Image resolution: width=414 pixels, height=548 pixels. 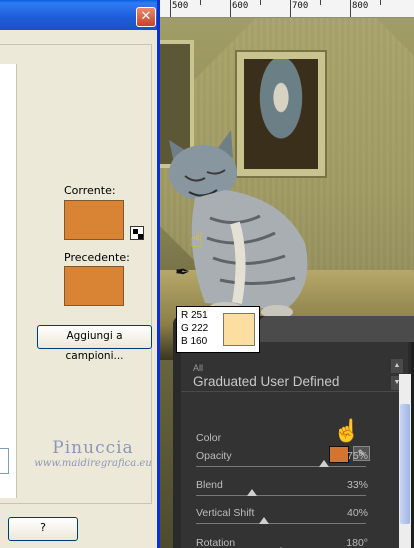 I want to click on watermark-name: Pinuccia, so click(x=93, y=448).